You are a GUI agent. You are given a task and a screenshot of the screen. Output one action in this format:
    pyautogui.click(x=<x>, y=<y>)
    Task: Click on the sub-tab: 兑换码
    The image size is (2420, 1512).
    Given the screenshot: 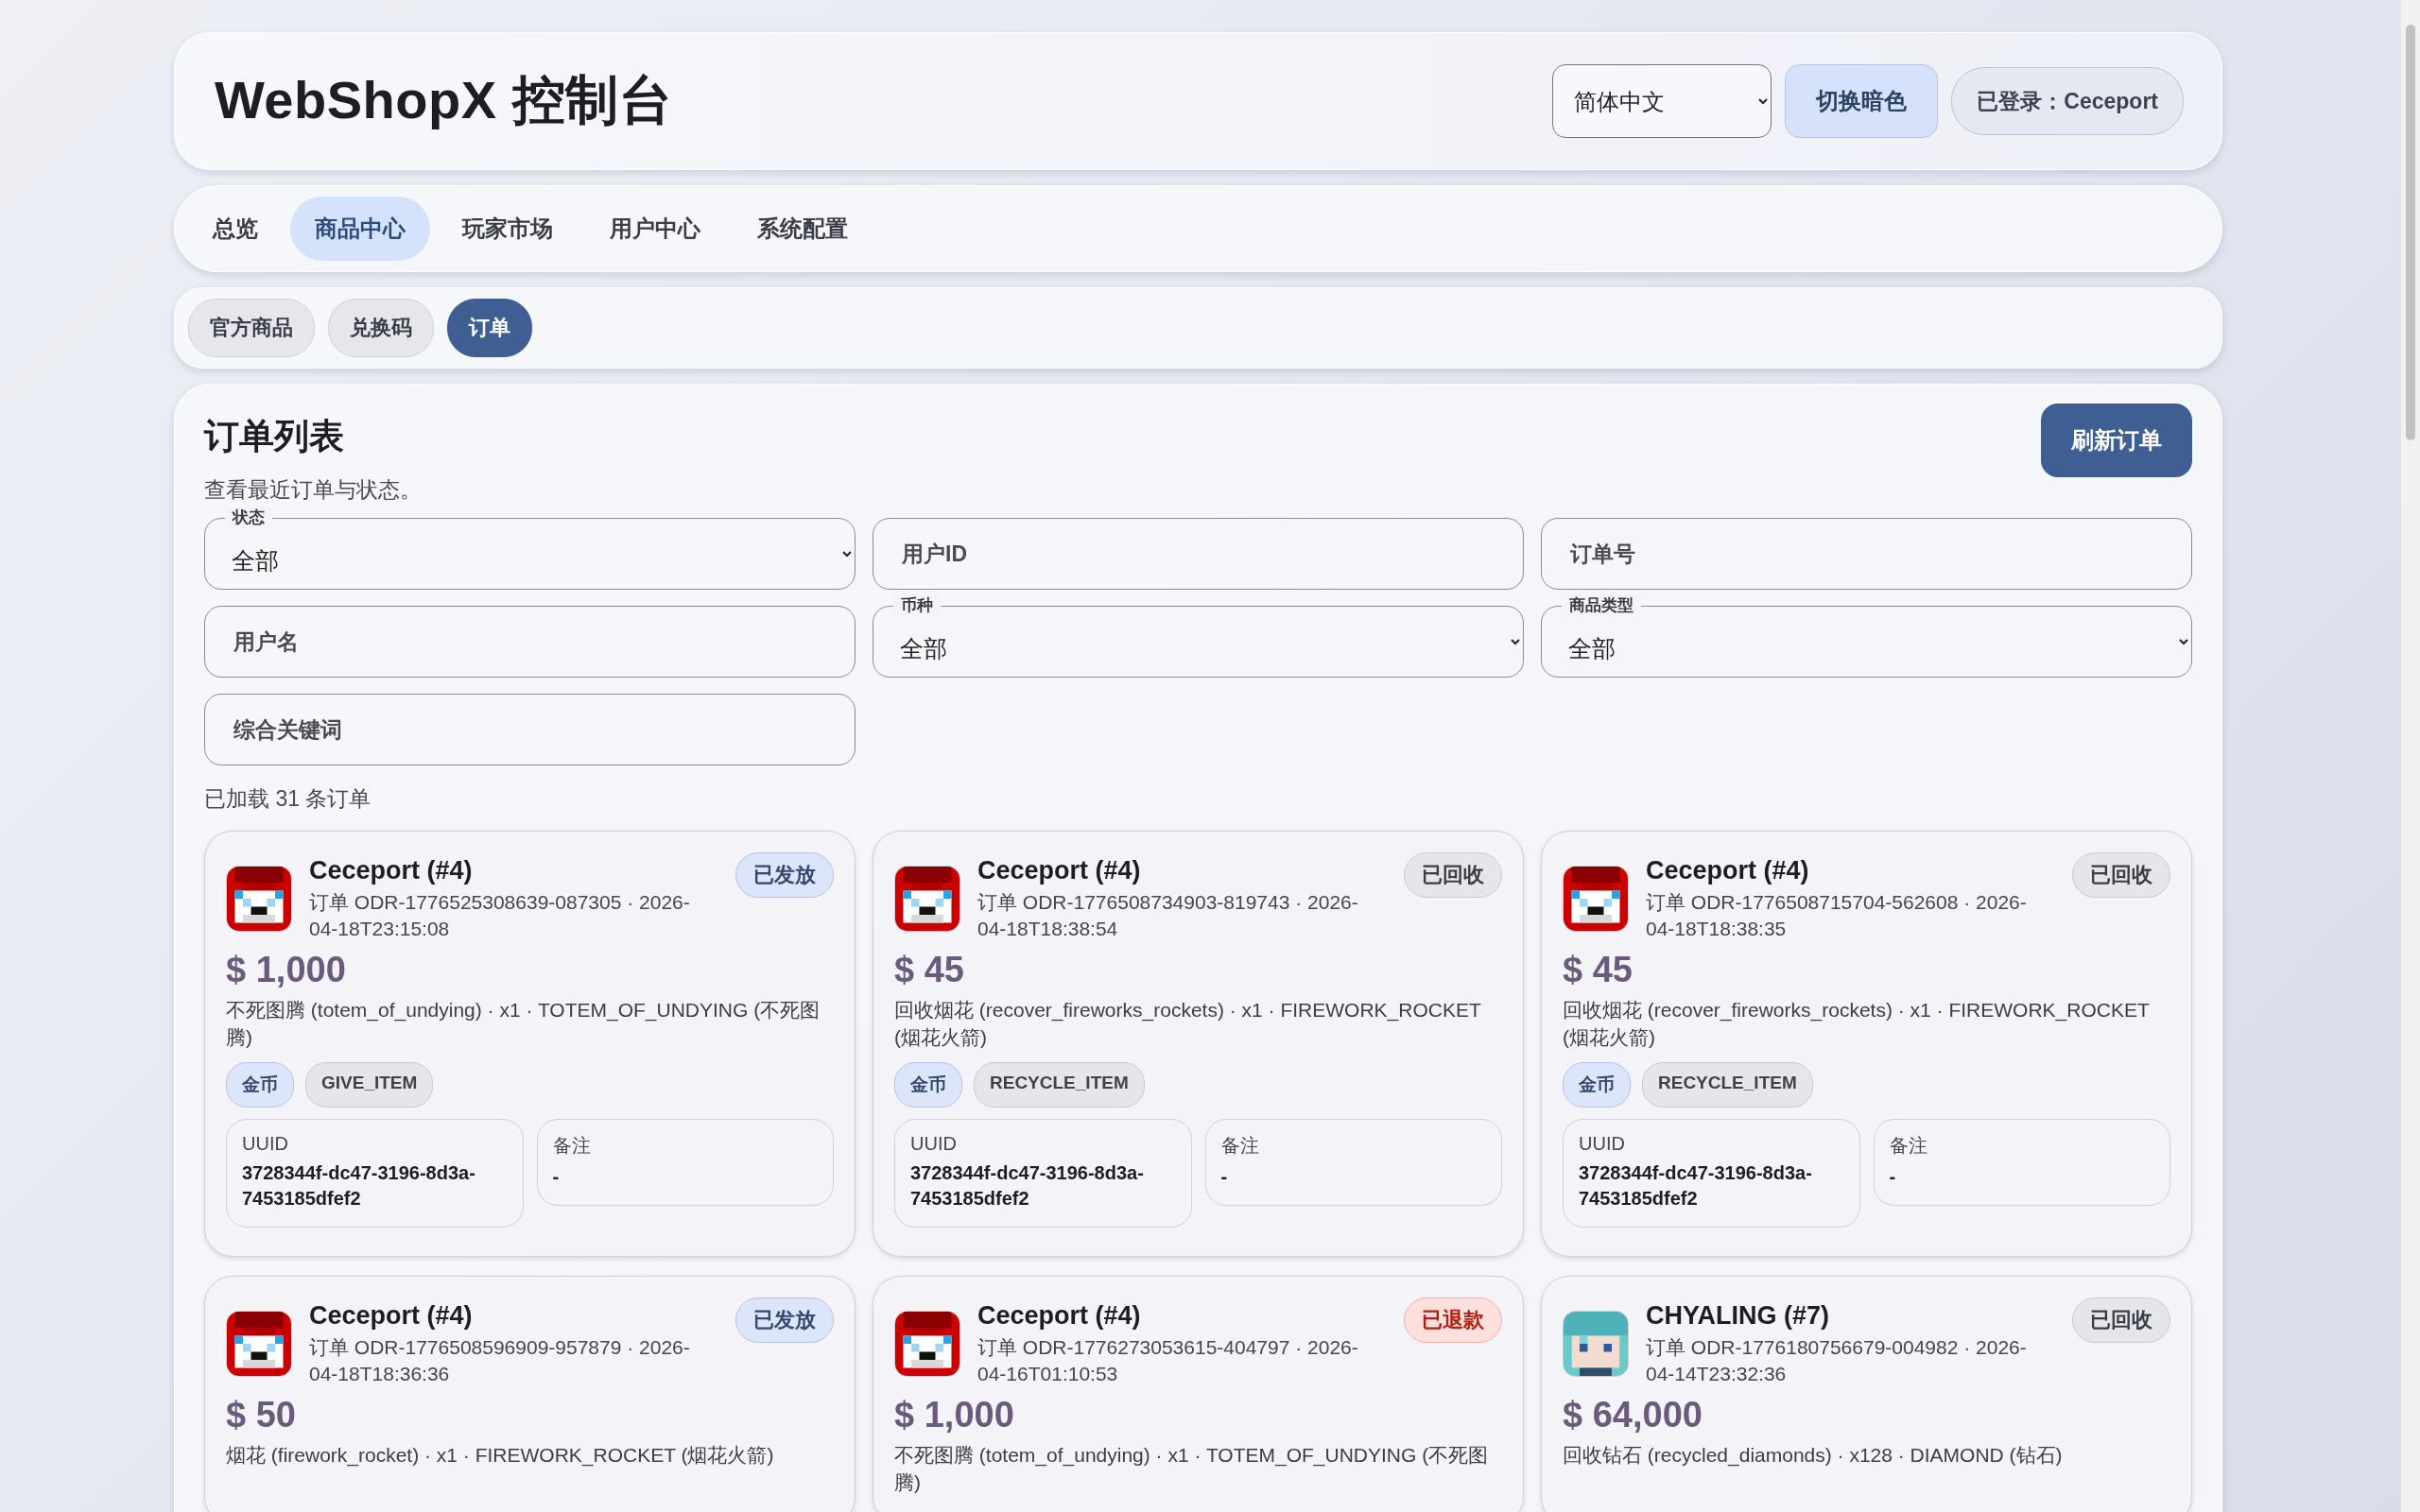 What is the action you would take?
    pyautogui.click(x=381, y=328)
    